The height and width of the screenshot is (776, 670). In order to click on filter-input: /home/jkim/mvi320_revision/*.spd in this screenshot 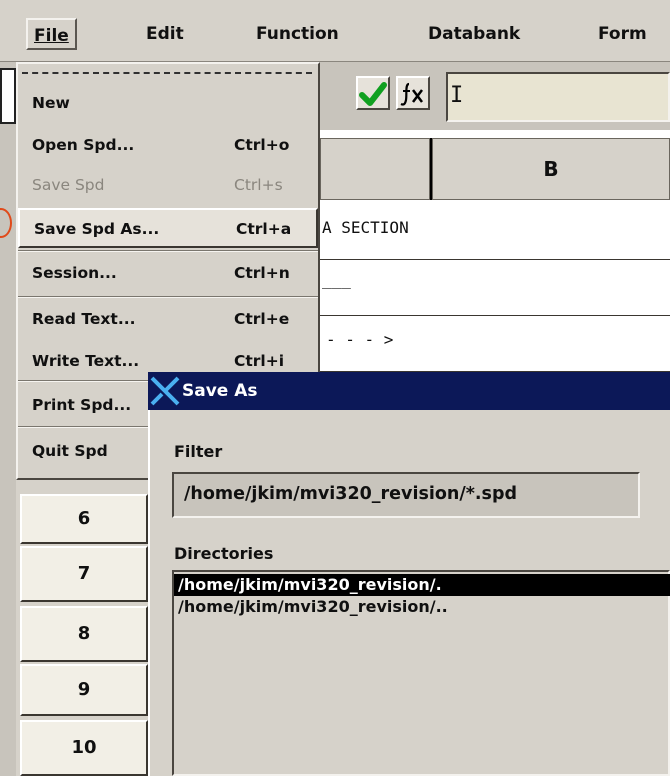, I will do `click(406, 495)`.